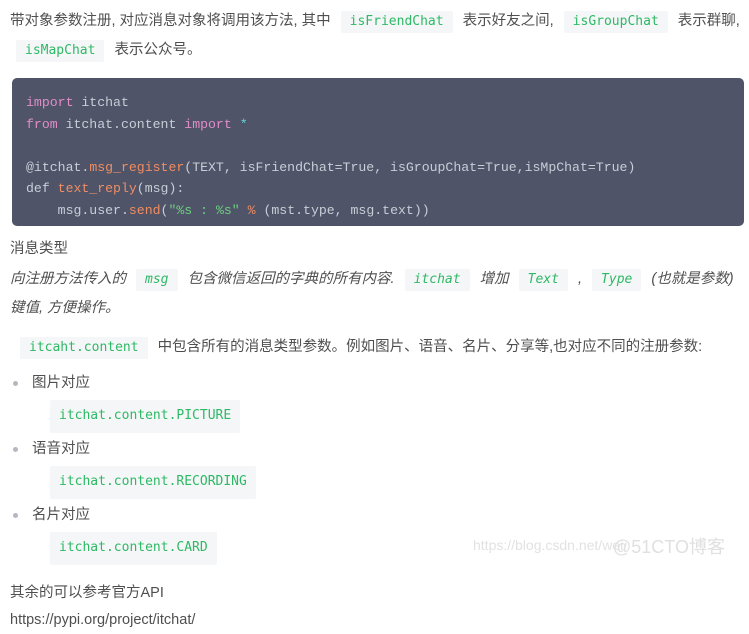  What do you see at coordinates (399, 482) in the screenshot?
I see `list-item-code-wrap: itchat.content.RECORDING` at bounding box center [399, 482].